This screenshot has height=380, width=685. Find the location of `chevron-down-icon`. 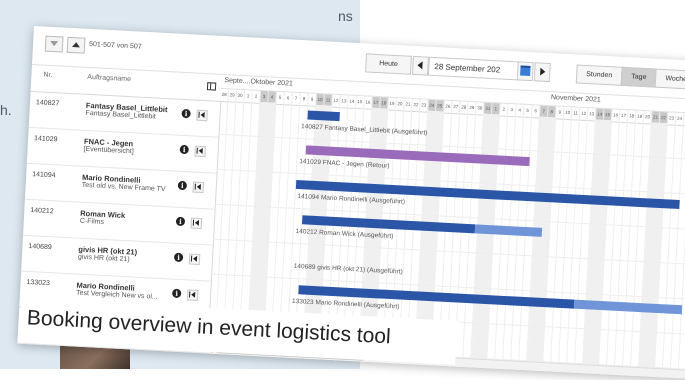

chevron-down-icon is located at coordinates (54, 43).